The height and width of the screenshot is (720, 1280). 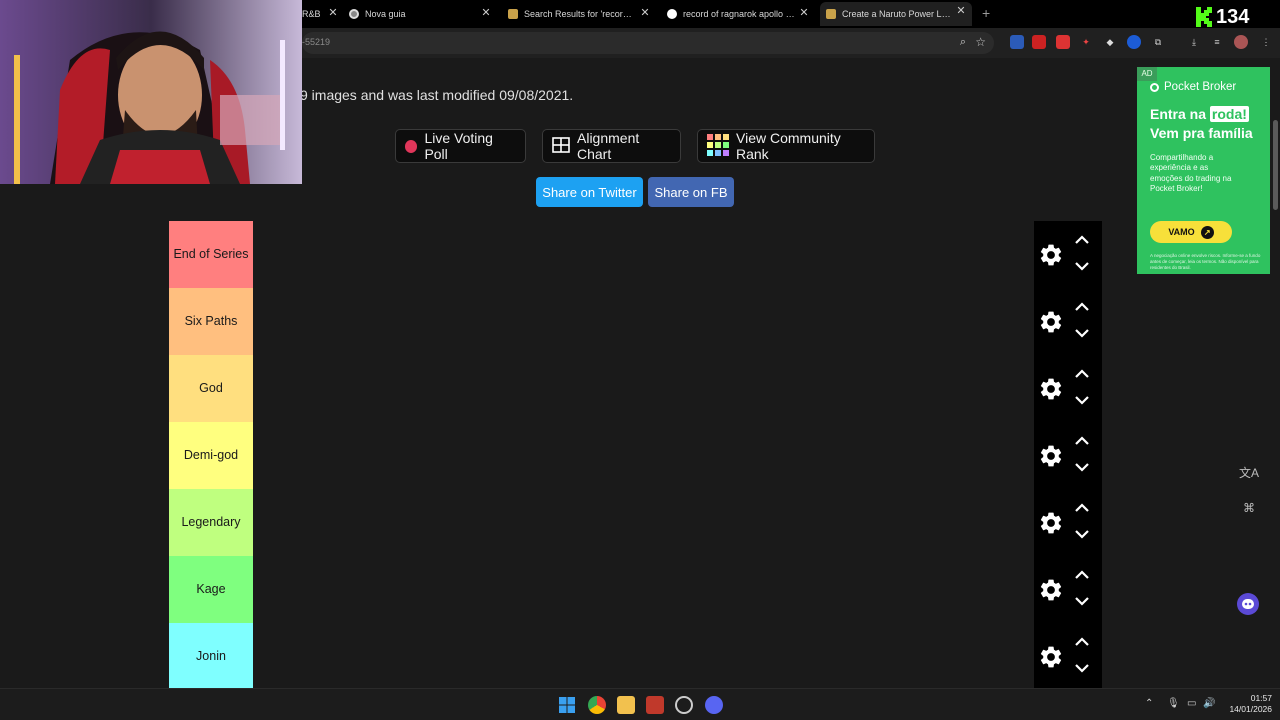 I want to click on button-label: Live Voting Poll, so click(x=458, y=146).